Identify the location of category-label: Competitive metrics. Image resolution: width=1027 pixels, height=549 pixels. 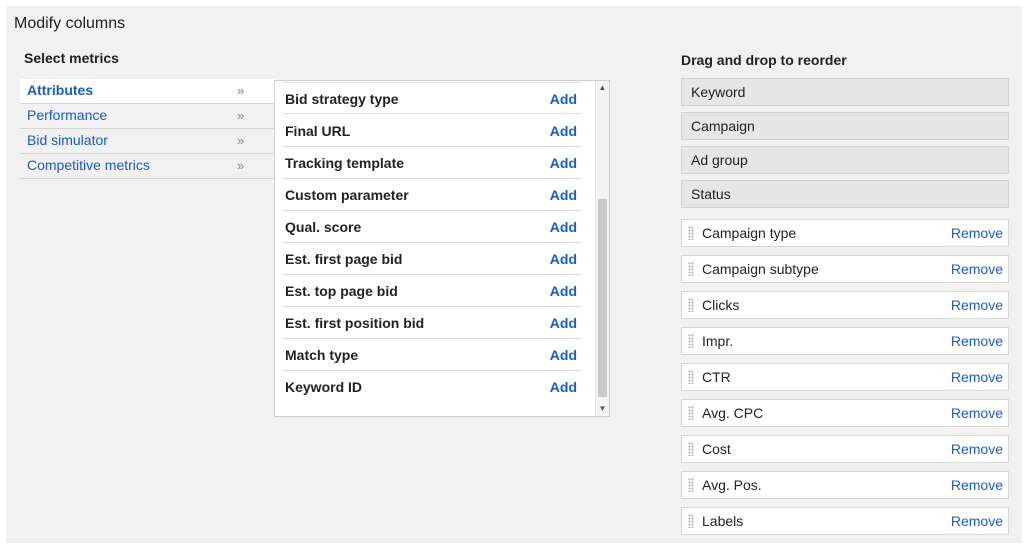
(88, 165).